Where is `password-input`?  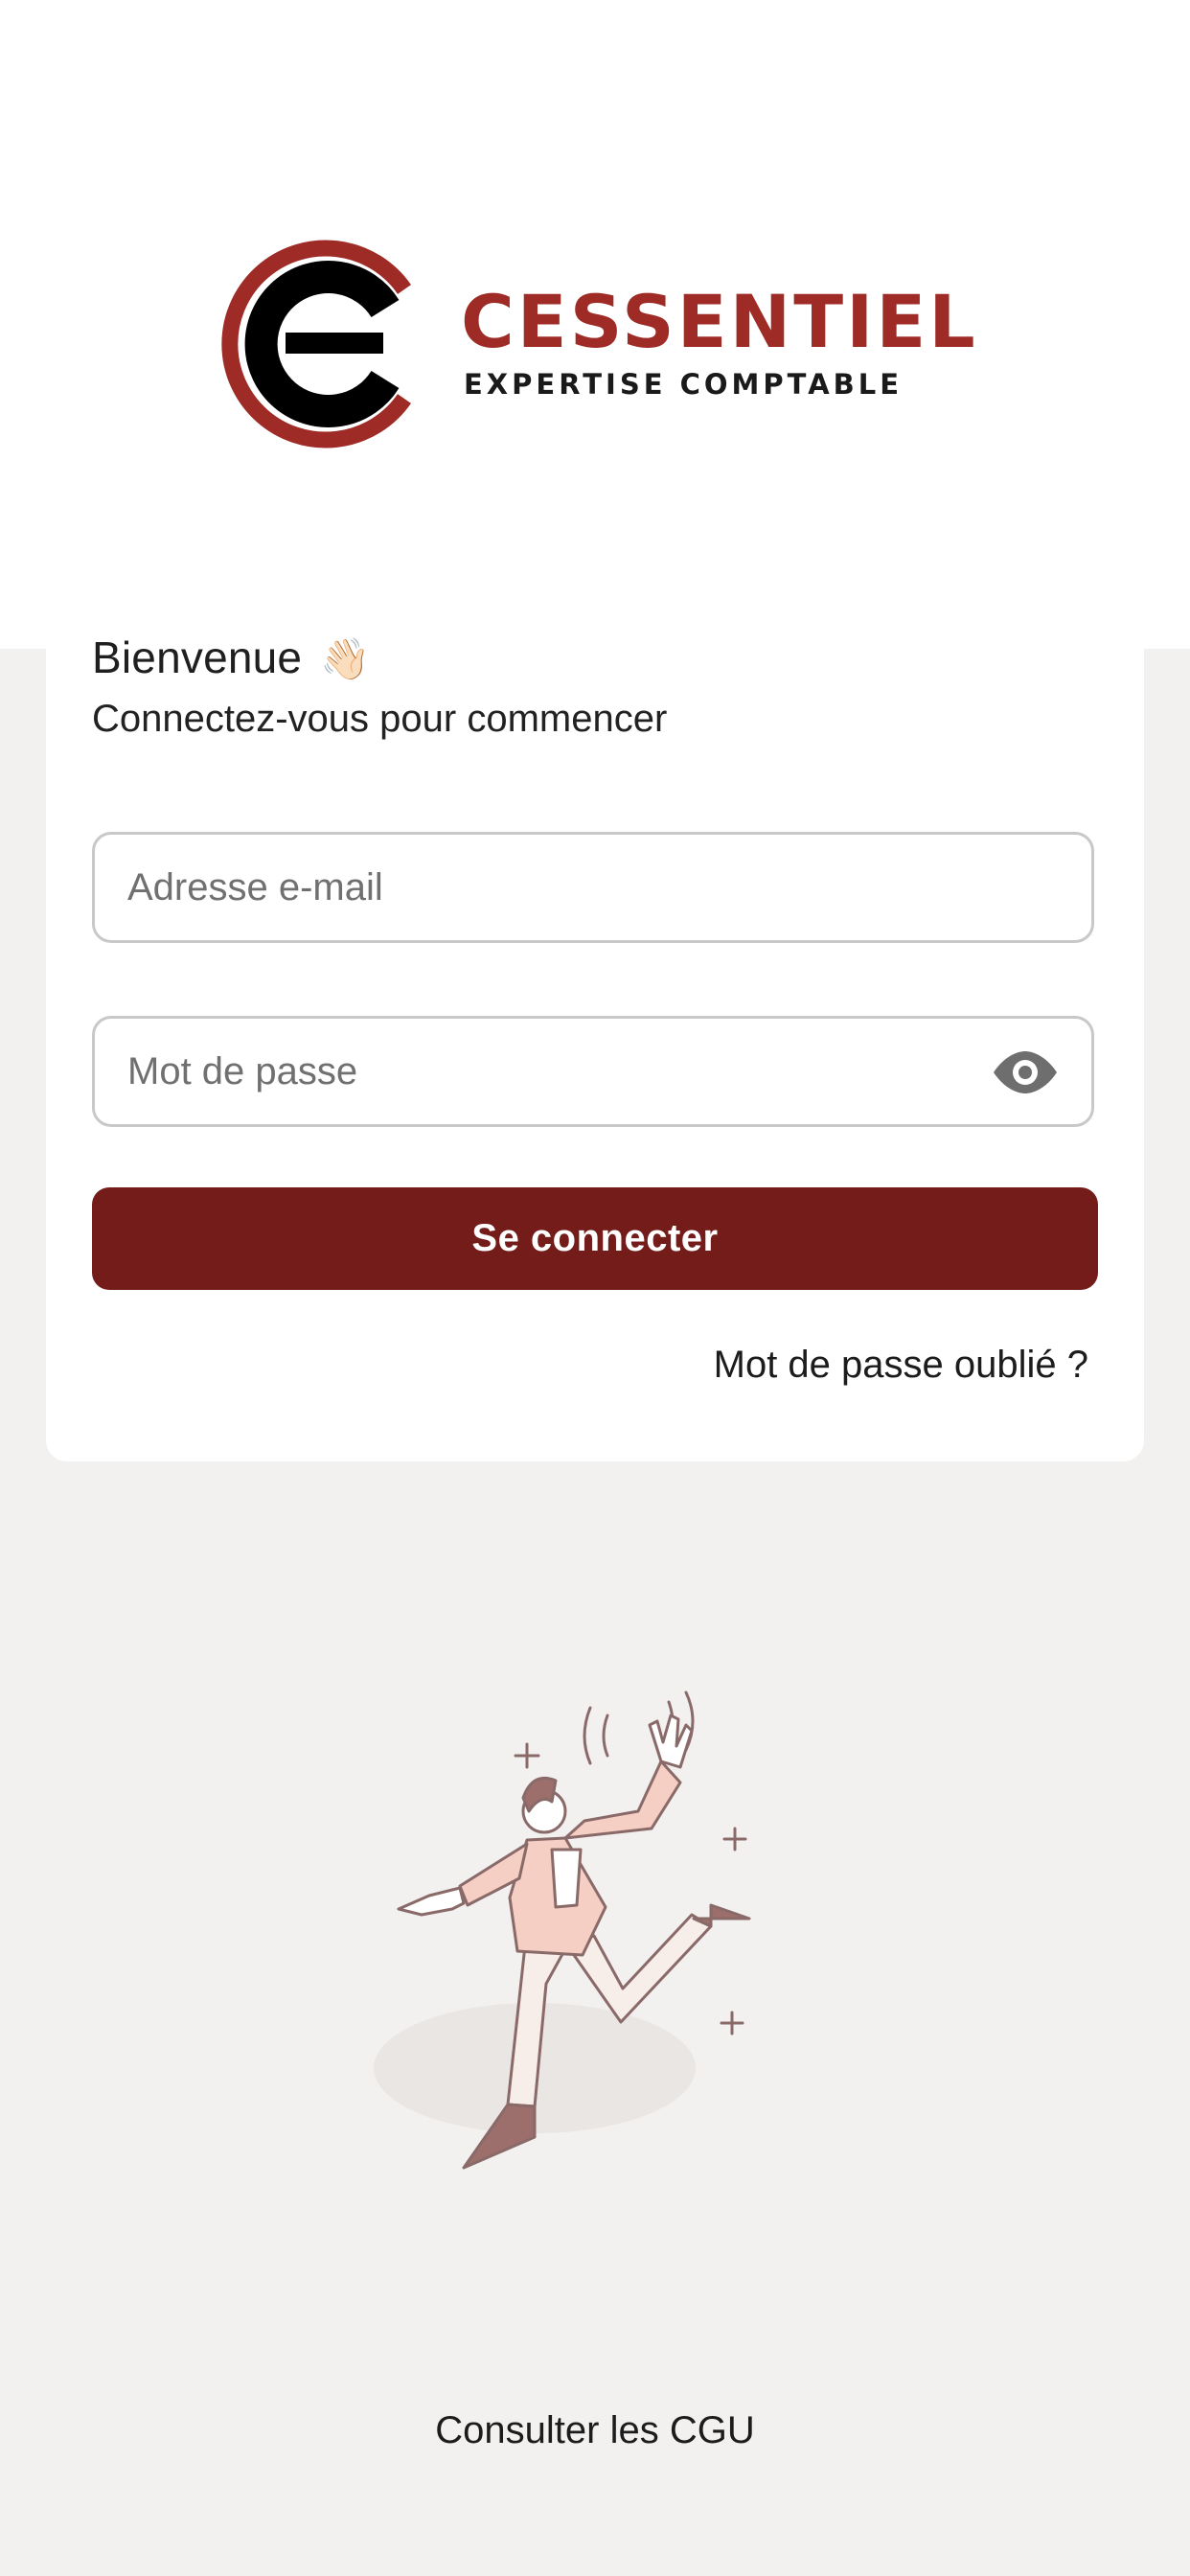 password-input is located at coordinates (568, 1071).